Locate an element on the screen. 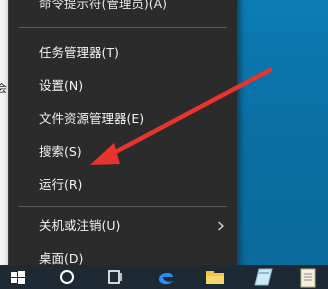 Image resolution: width=328 pixels, height=289 pixels. store-icon is located at coordinates (263, 277).